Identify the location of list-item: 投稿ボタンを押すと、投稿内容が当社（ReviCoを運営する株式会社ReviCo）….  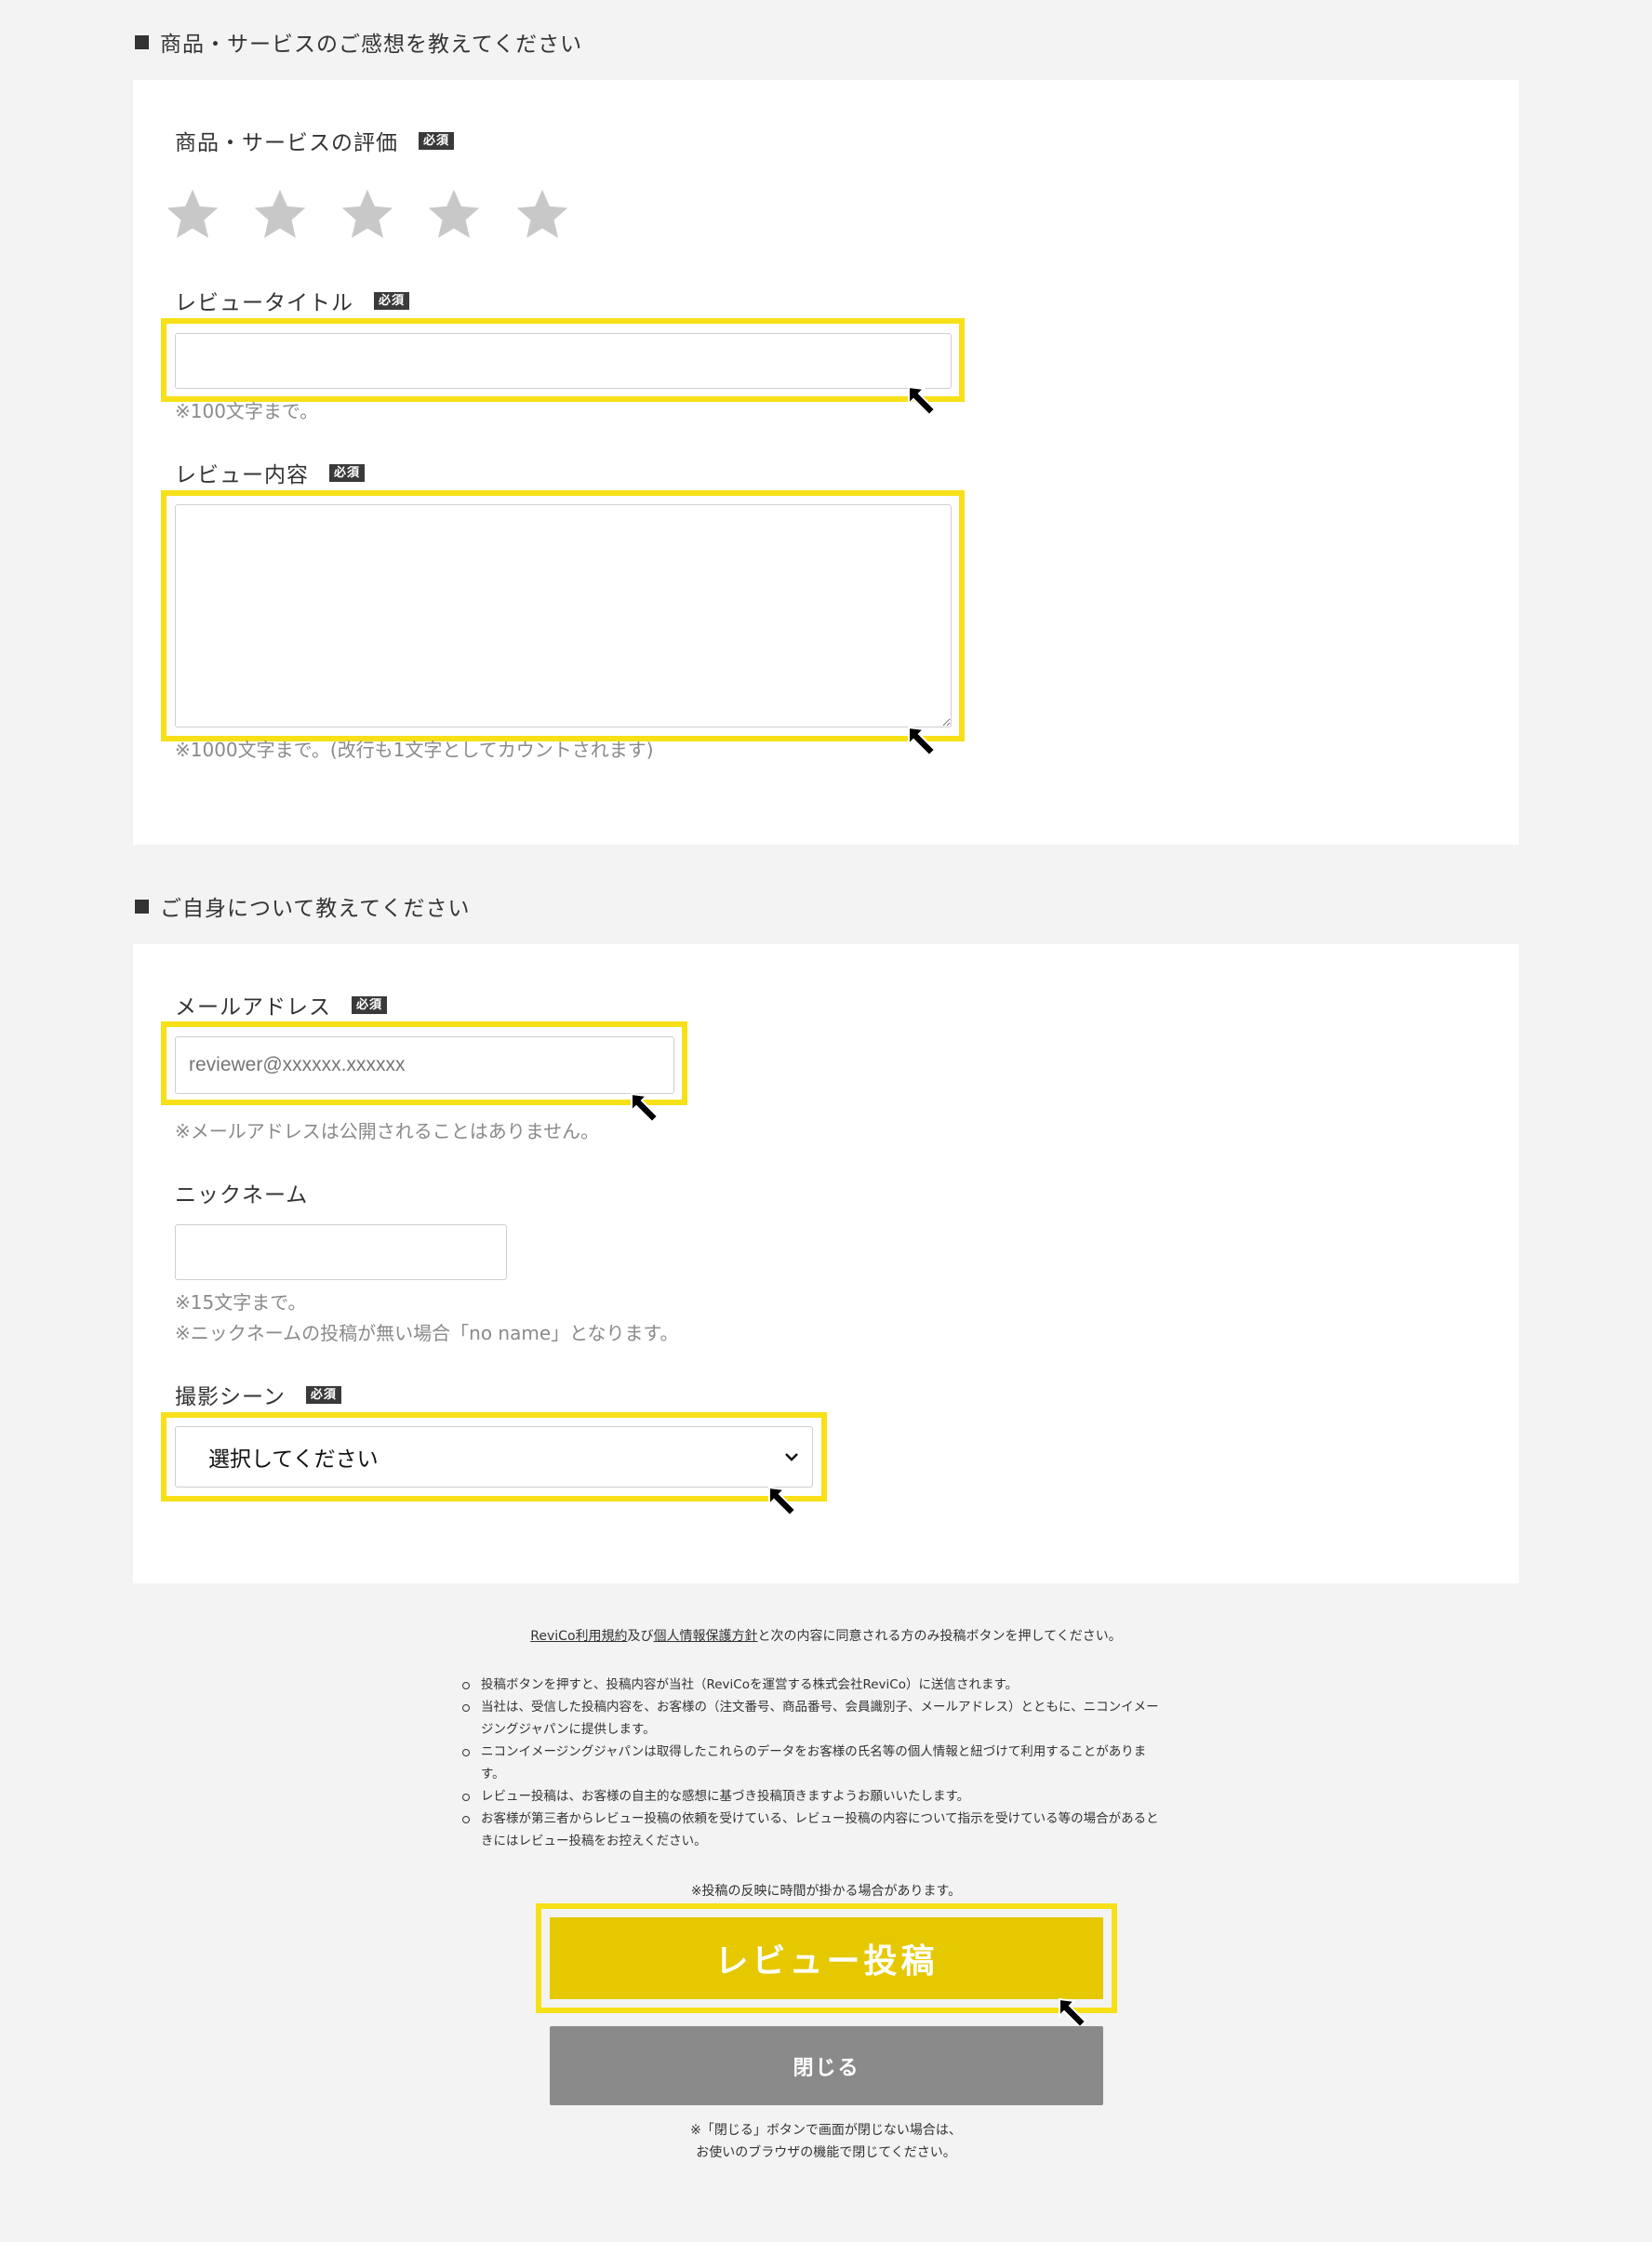
(815, 1685).